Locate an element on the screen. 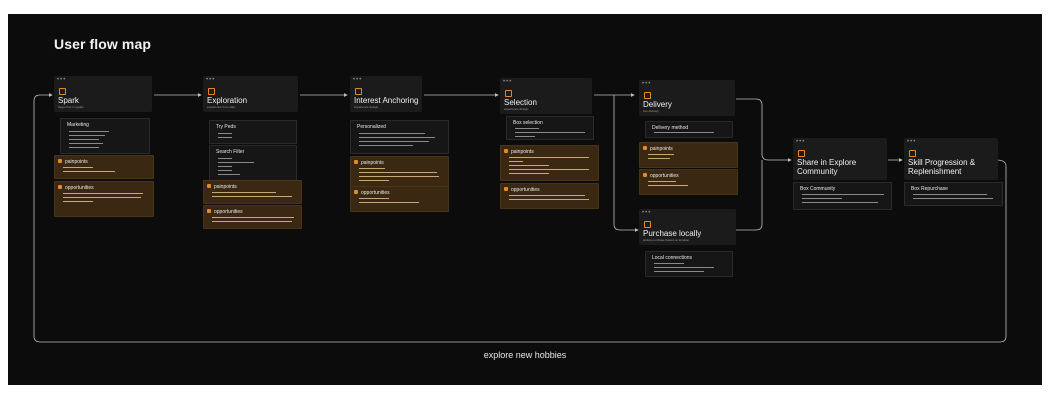  box-box-selection: Box selection is located at coordinates (550, 128).